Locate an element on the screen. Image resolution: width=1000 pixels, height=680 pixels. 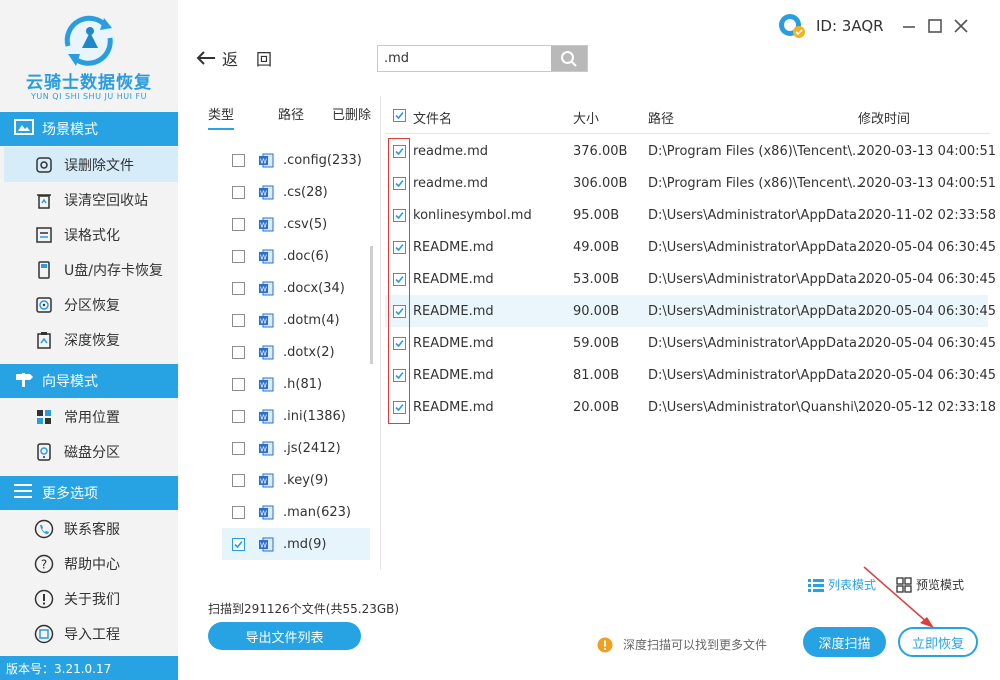
file-modified-cell: 2020-03-13 04:00:51 is located at coordinates (927, 151).